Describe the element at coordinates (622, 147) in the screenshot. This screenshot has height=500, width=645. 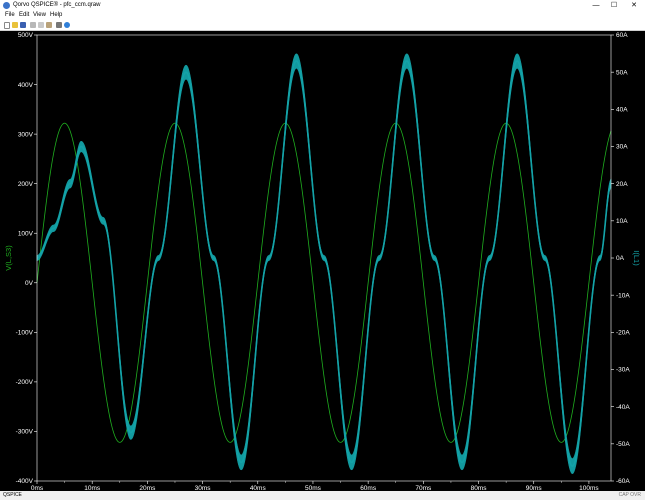
I see `y-right-tick-label: 30A` at that location.